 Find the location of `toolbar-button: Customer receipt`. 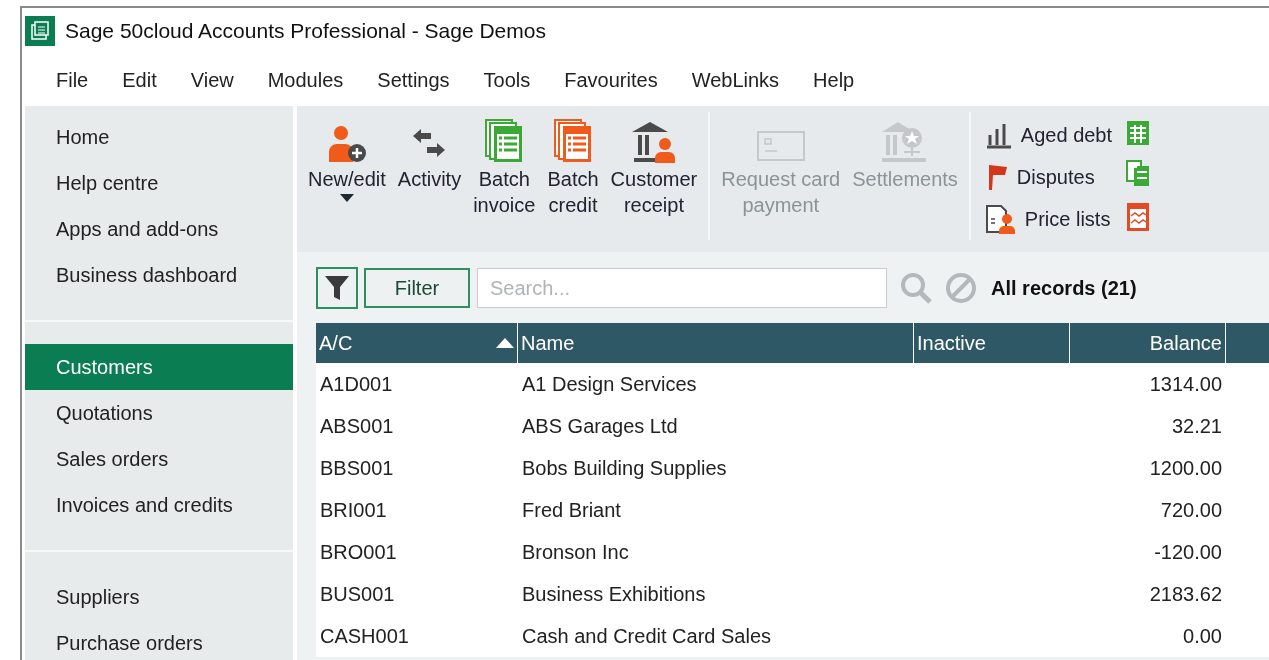

toolbar-button: Customer receipt is located at coordinates (654, 165).